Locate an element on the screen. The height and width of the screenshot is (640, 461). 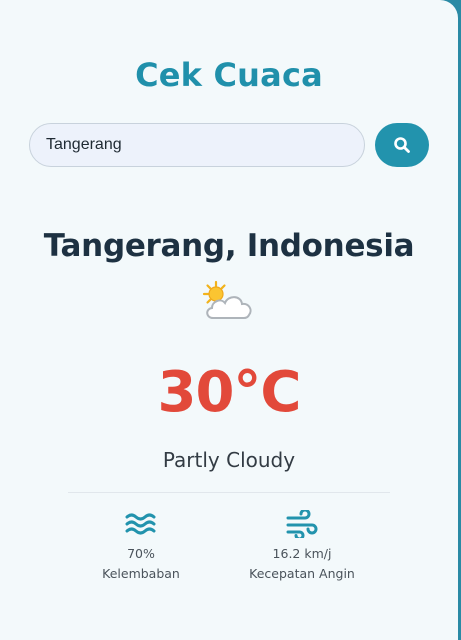
location-name: Tangerang, Indonesia is located at coordinates (229, 246).